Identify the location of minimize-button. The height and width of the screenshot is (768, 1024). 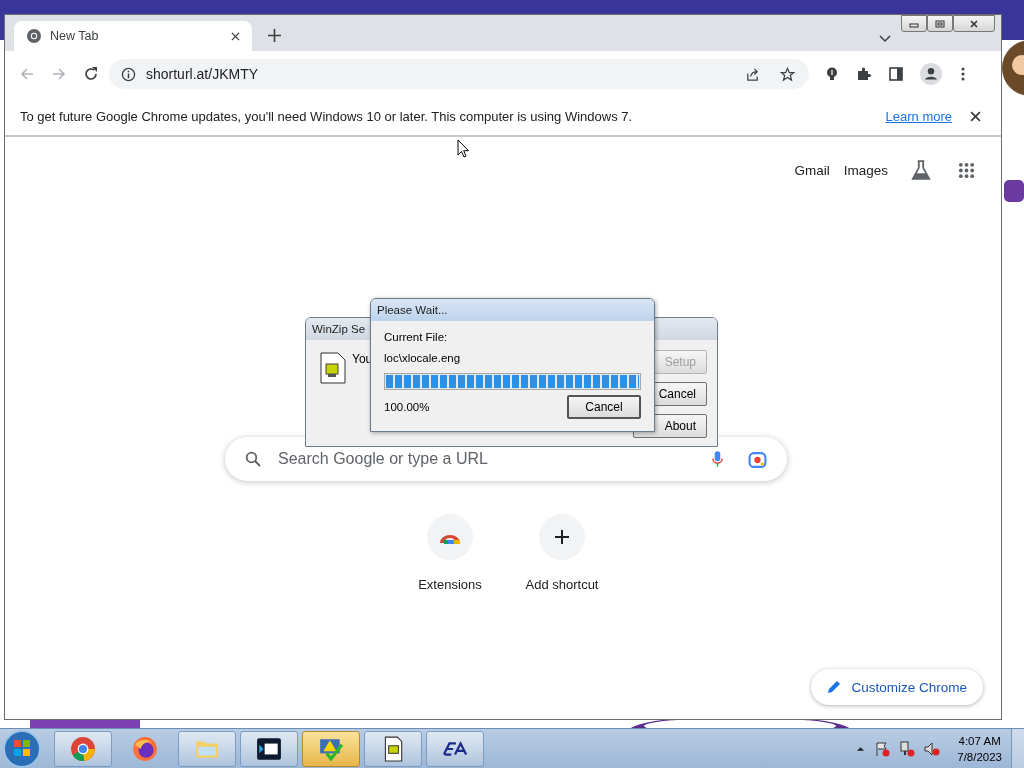
(914, 23).